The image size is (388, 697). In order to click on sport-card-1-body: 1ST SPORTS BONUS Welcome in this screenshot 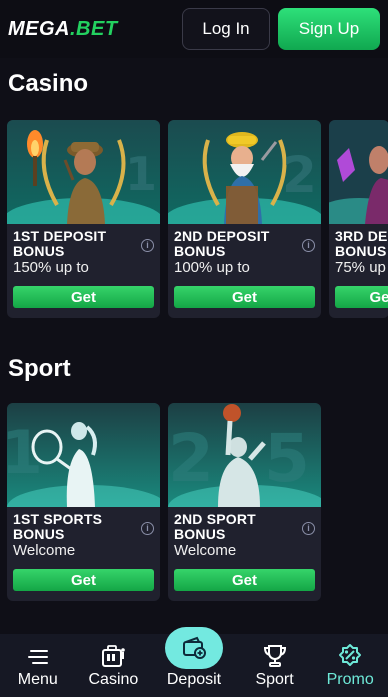, I will do `click(83, 535)`.